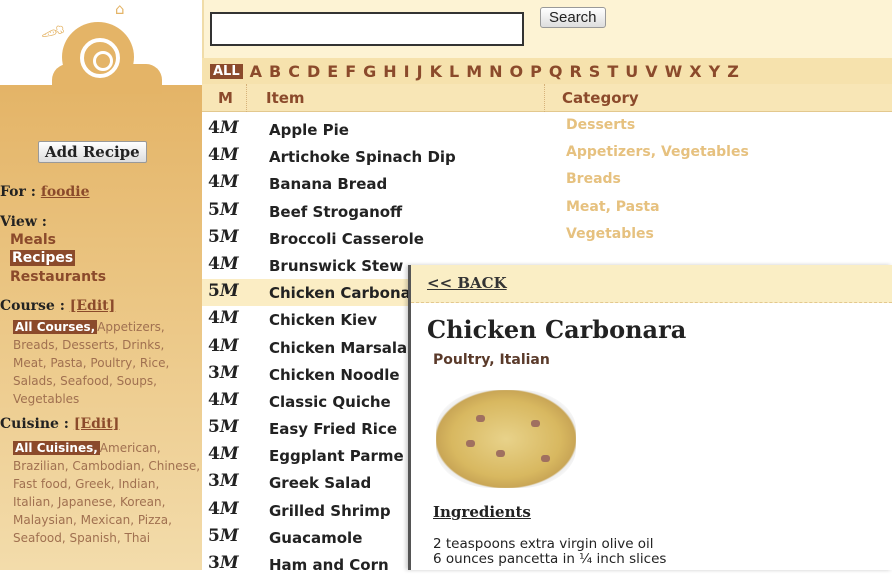 Image resolution: width=892 pixels, height=578 pixels. I want to click on table-row: 4M Banana Bread Breads, so click(547, 183).